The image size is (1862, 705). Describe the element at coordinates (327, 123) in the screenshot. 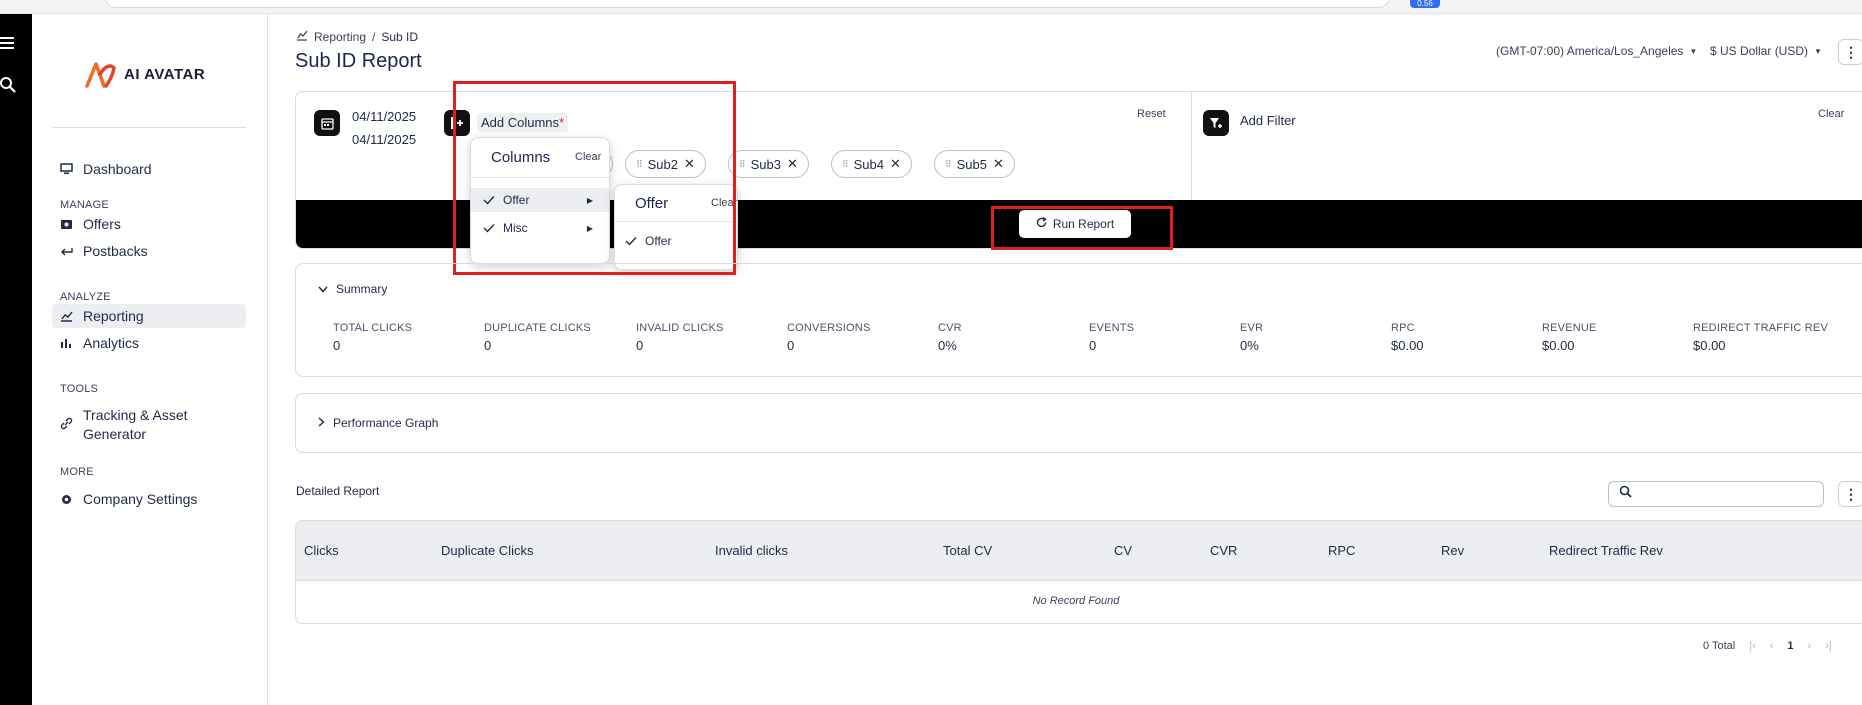

I see `calendar-icon` at that location.